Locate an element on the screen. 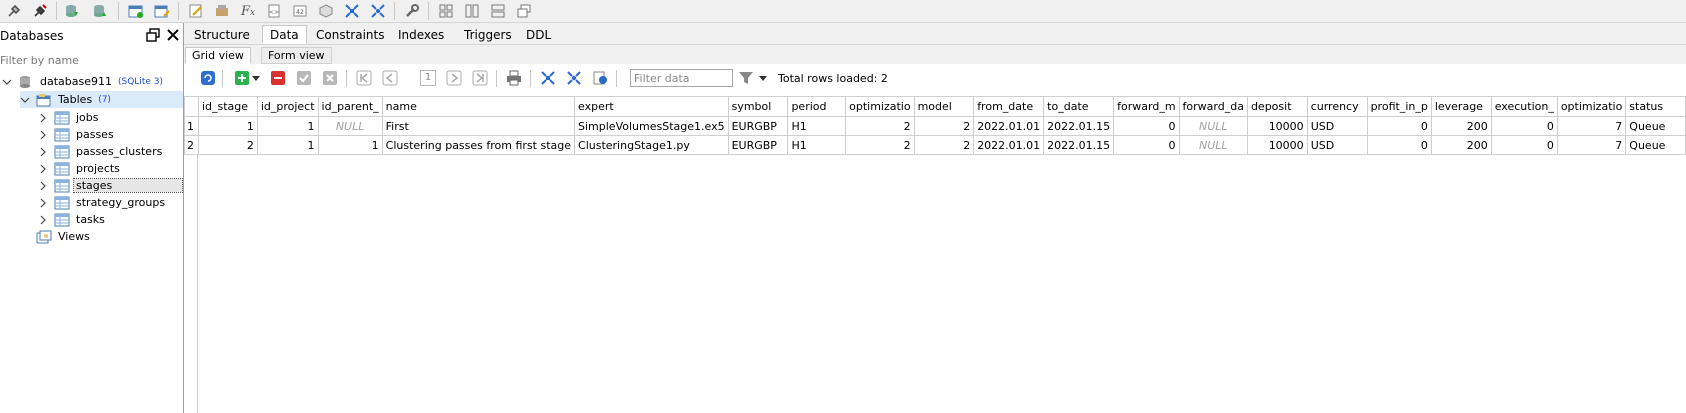  table-cell: First is located at coordinates (478, 126).